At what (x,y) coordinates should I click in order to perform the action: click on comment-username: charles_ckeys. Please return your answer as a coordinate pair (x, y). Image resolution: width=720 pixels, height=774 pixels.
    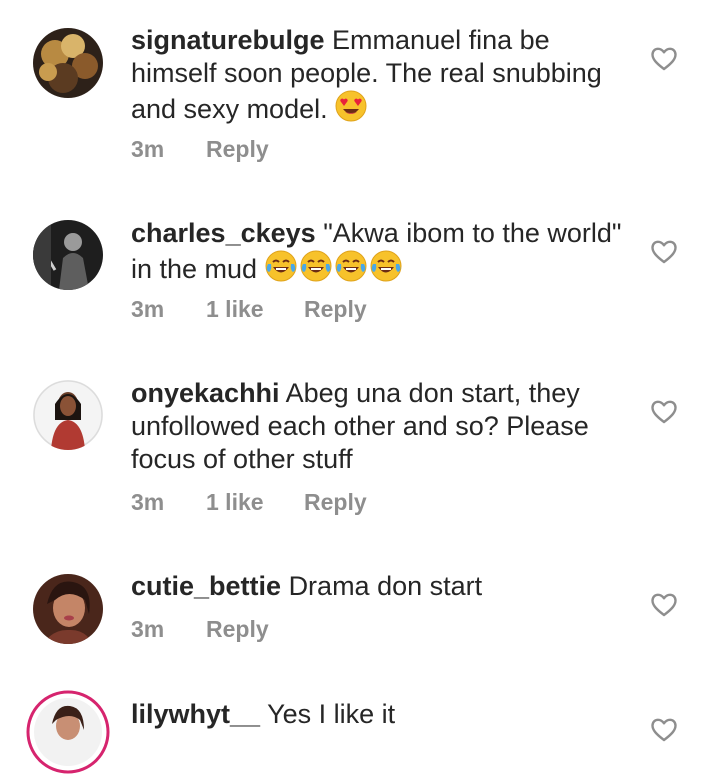
    Looking at the image, I should click on (223, 233).